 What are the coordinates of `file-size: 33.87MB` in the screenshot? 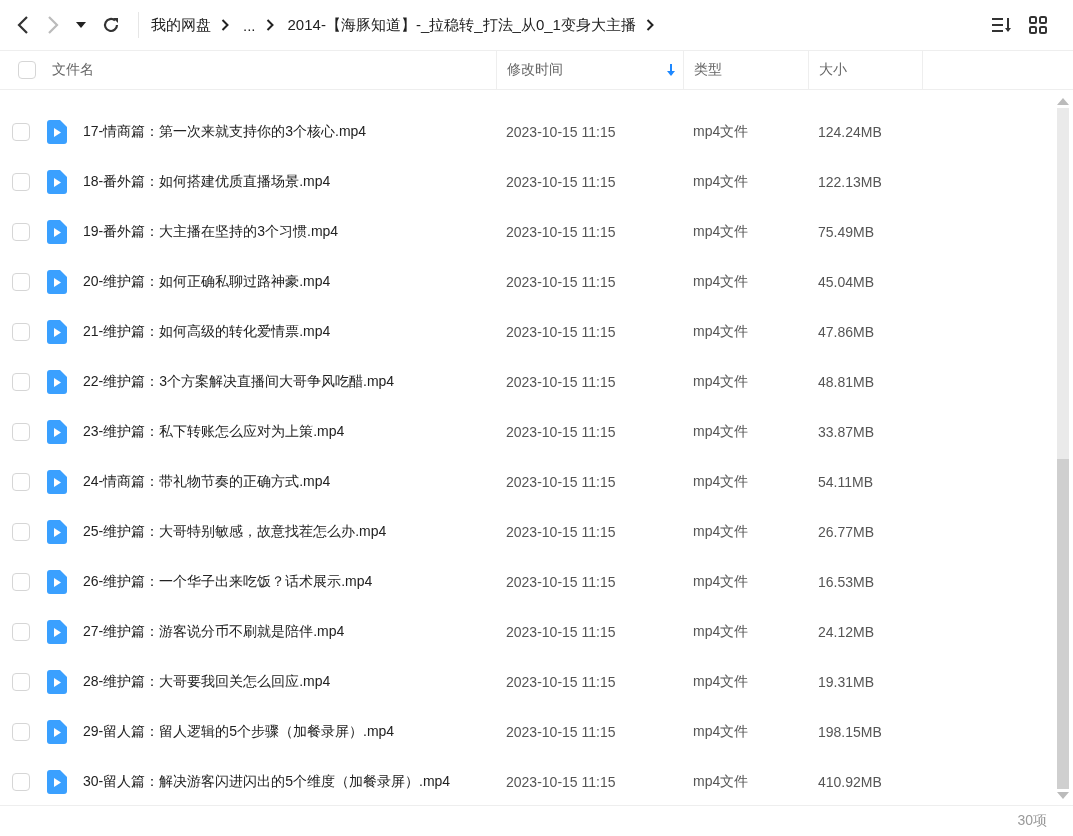 It's located at (846, 432).